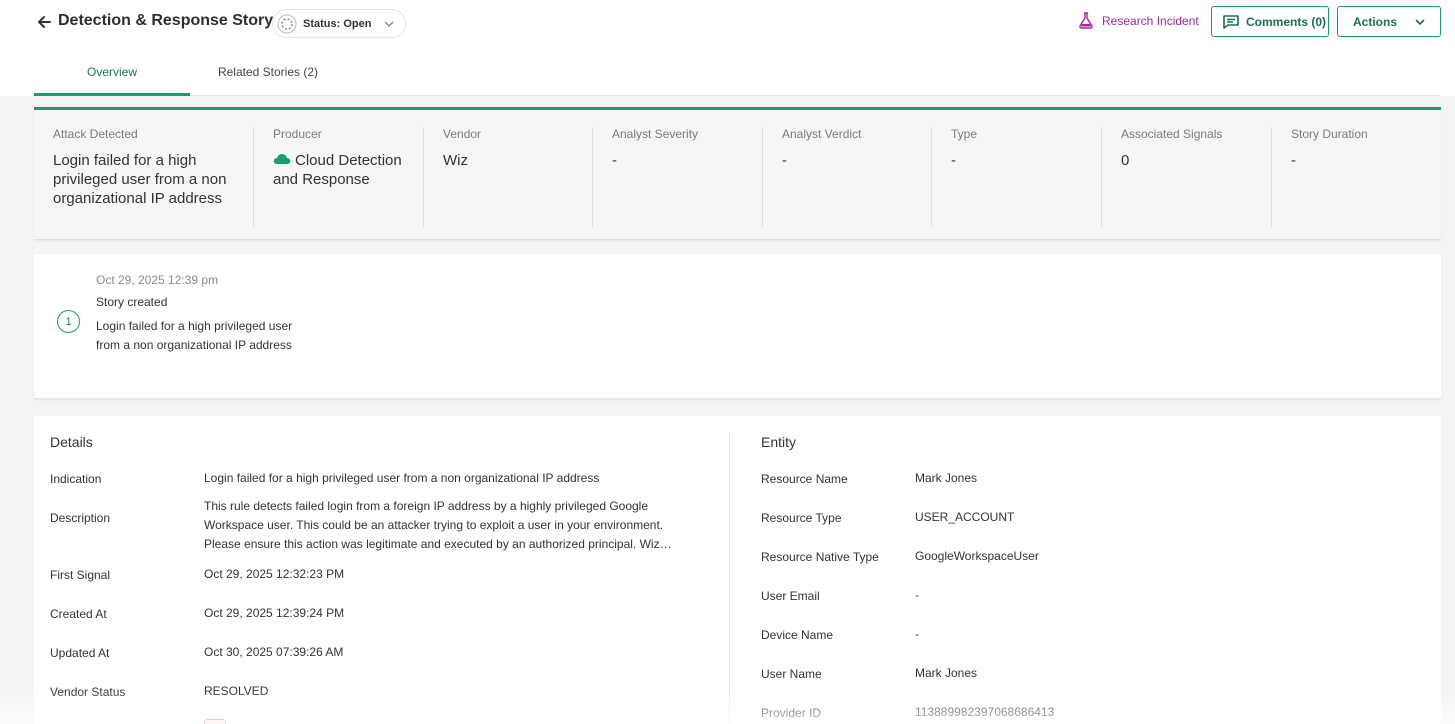 This screenshot has height=724, width=1455. What do you see at coordinates (678, 177) in the screenshot?
I see `summary-analyst-severity: Analyst Severity -` at bounding box center [678, 177].